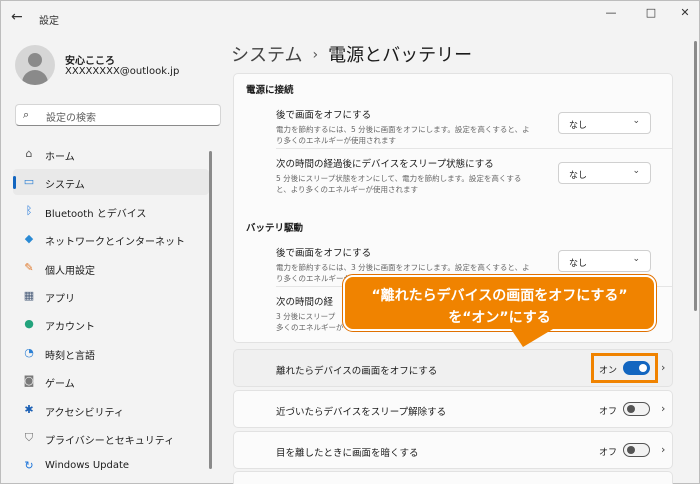 This screenshot has height=484, width=700. Describe the element at coordinates (96, 214) in the screenshot. I see `sidebar-item-label: Bluetooth とデバイス` at that location.